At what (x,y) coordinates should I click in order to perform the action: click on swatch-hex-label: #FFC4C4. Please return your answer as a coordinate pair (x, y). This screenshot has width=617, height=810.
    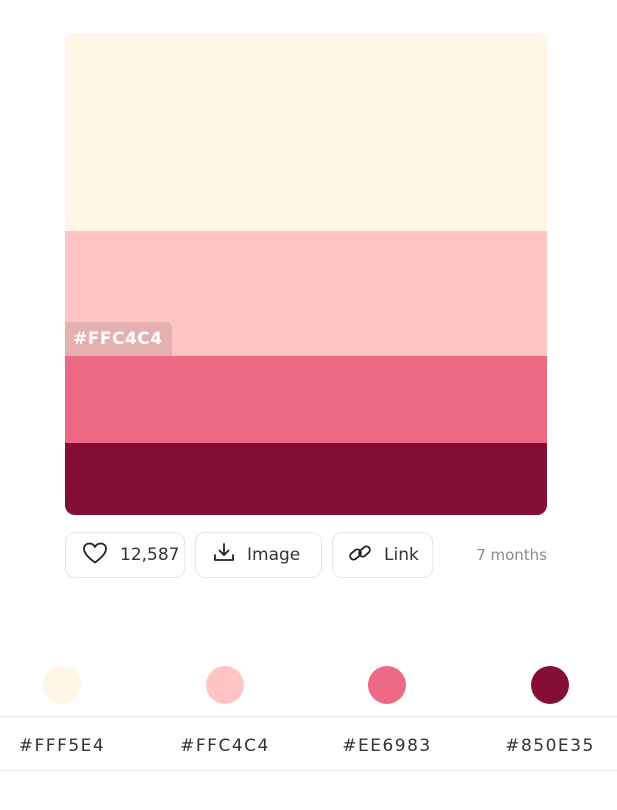
    Looking at the image, I should click on (118, 339).